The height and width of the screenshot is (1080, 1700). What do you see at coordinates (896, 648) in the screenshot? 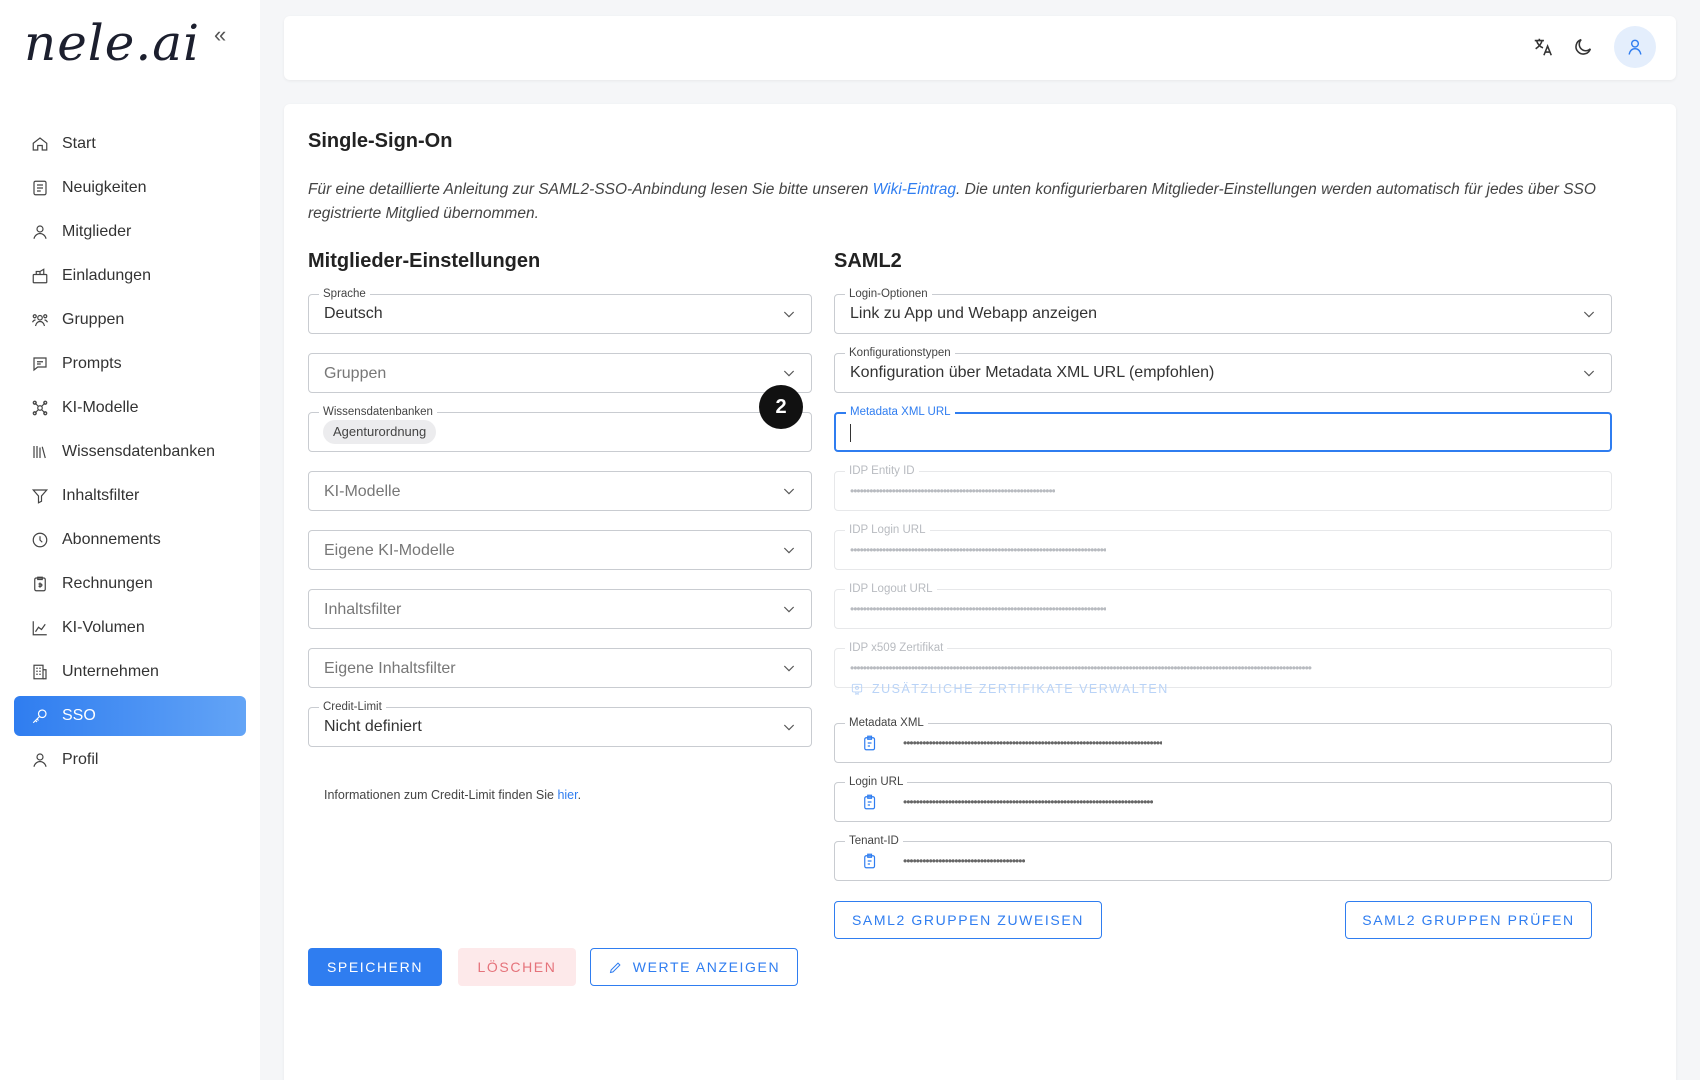
I see `field-label: IDP x509 Zertifikat` at bounding box center [896, 648].